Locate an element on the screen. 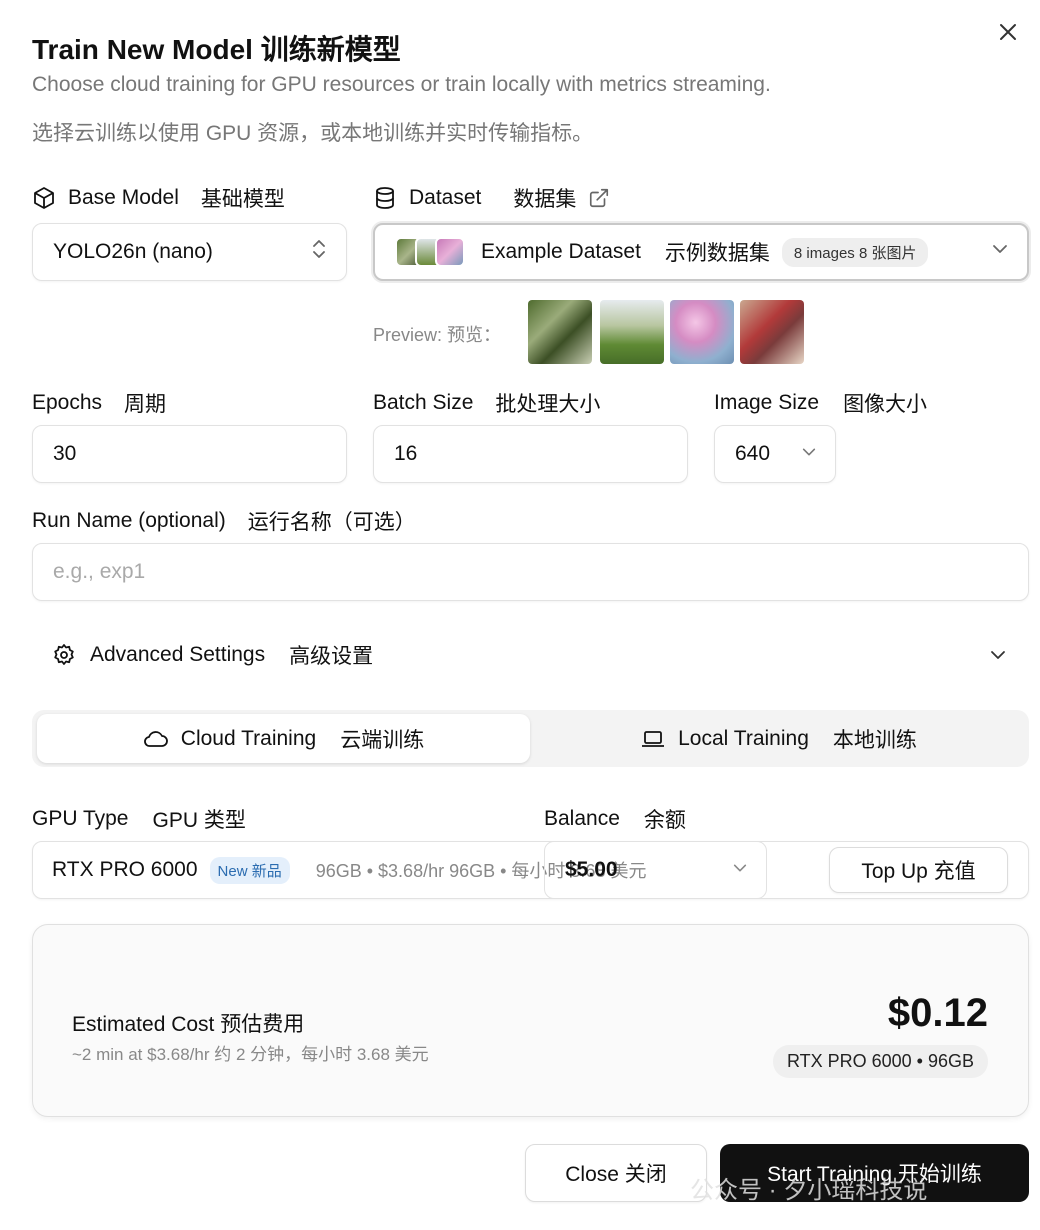 The width and height of the screenshot is (1040, 1230). new-badge: New 新品 is located at coordinates (249, 870).